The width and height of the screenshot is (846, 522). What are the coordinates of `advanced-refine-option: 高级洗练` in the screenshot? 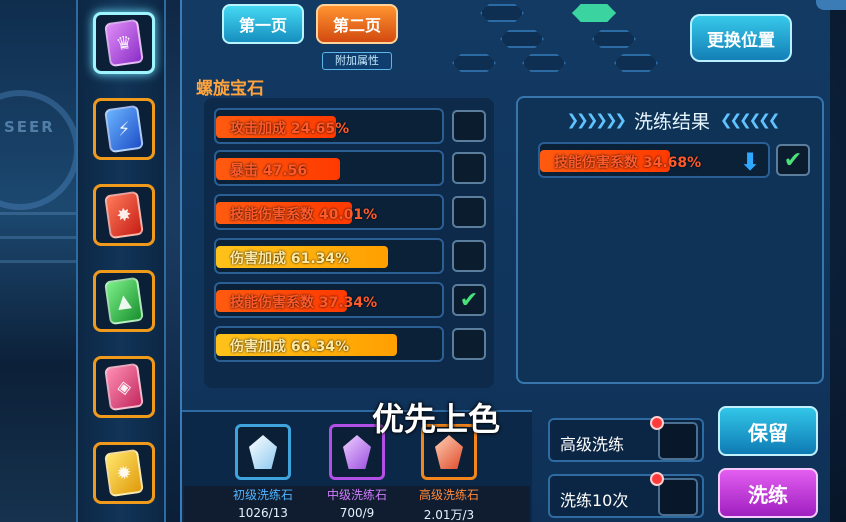 It's located at (626, 439).